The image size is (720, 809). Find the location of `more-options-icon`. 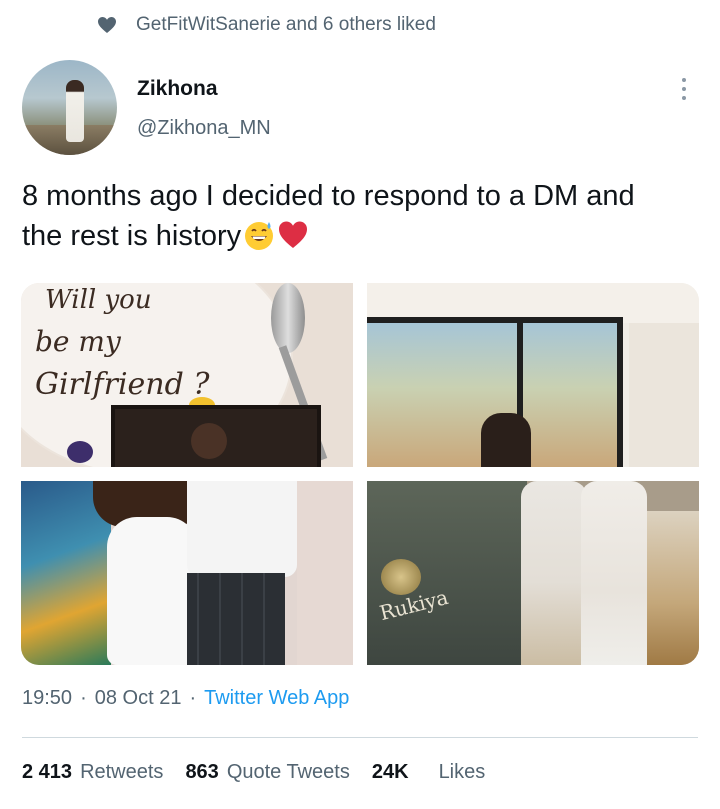

more-options-icon is located at coordinates (684, 89).